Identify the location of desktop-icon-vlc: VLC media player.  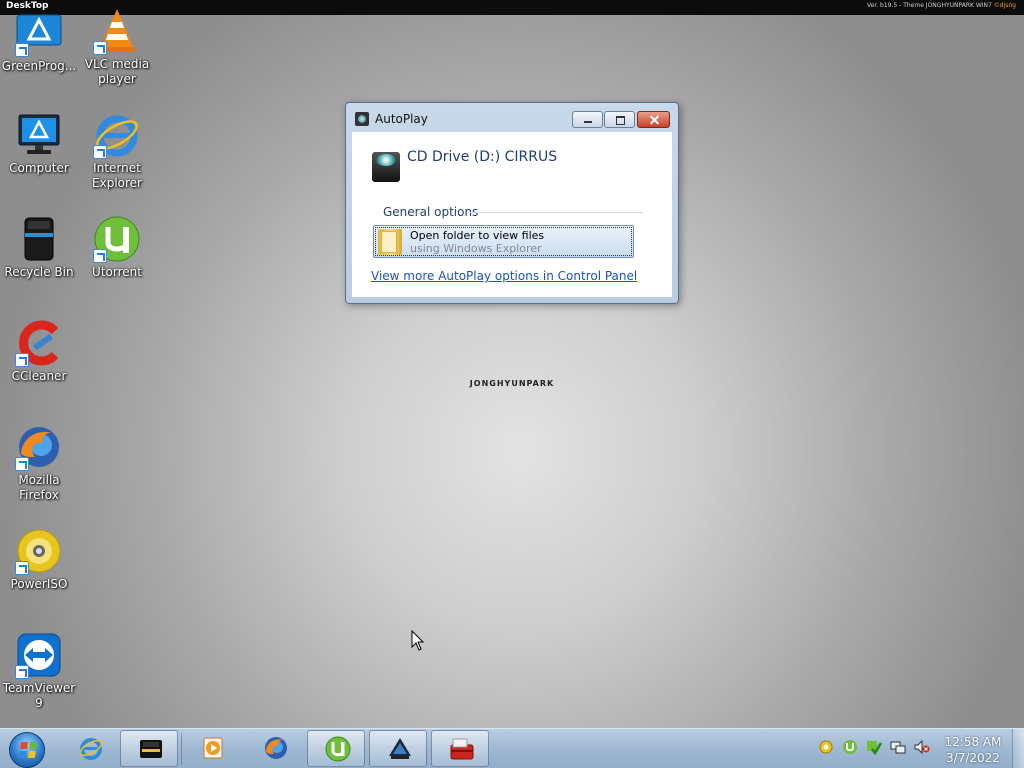
(117, 47).